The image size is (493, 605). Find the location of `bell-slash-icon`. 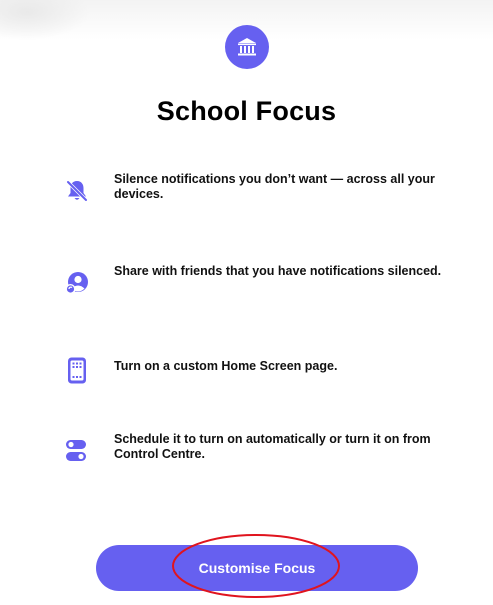

bell-slash-icon is located at coordinates (77, 191).